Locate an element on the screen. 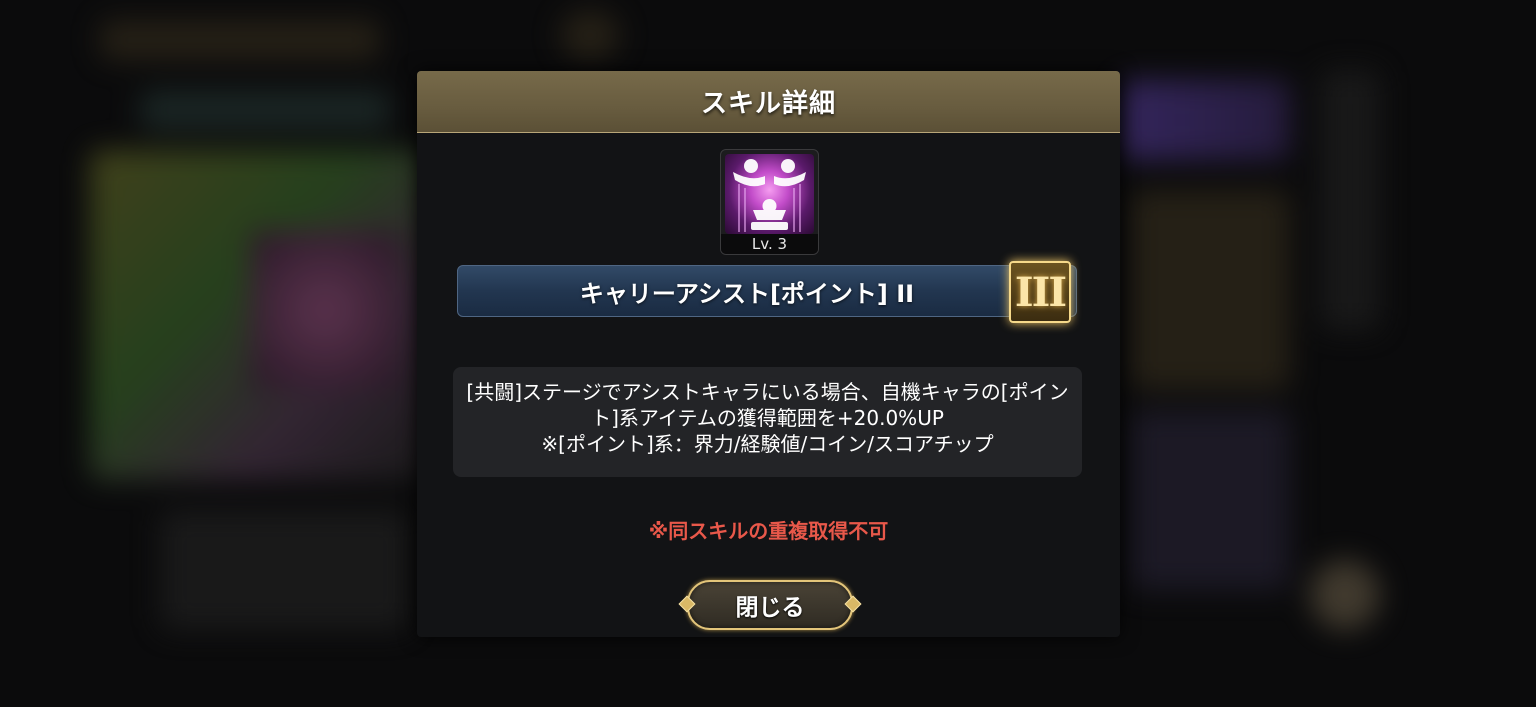 The image size is (1536, 707). skill-icon: Lv. 3 is located at coordinates (769, 202).